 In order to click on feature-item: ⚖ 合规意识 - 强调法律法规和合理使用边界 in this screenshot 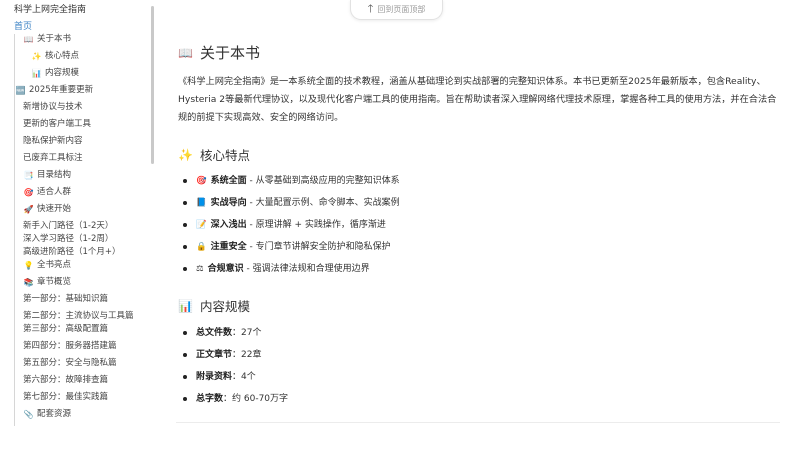, I will do `click(291, 273)`.